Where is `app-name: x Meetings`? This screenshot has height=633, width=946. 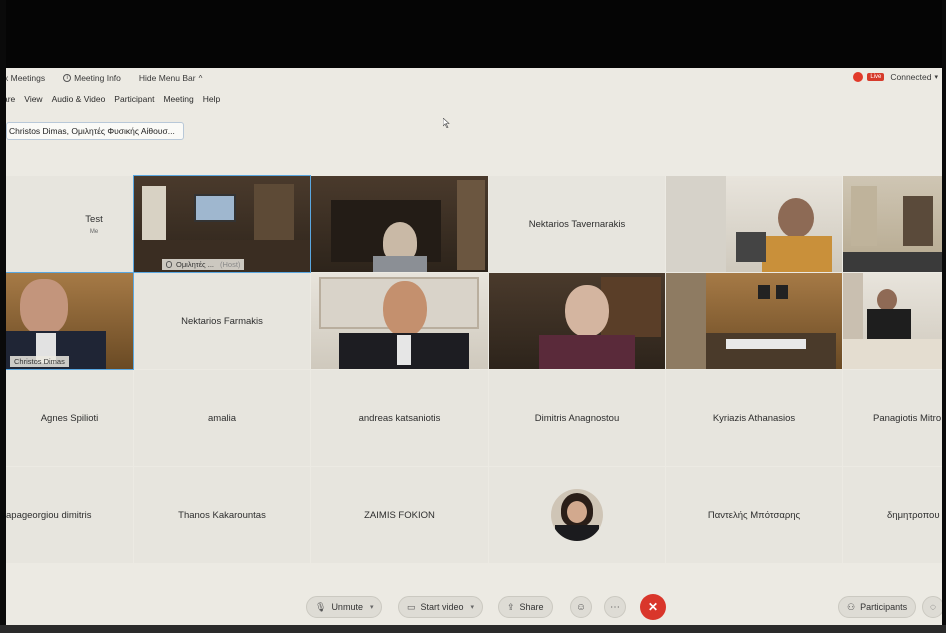
app-name: x Meetings is located at coordinates (26, 78).